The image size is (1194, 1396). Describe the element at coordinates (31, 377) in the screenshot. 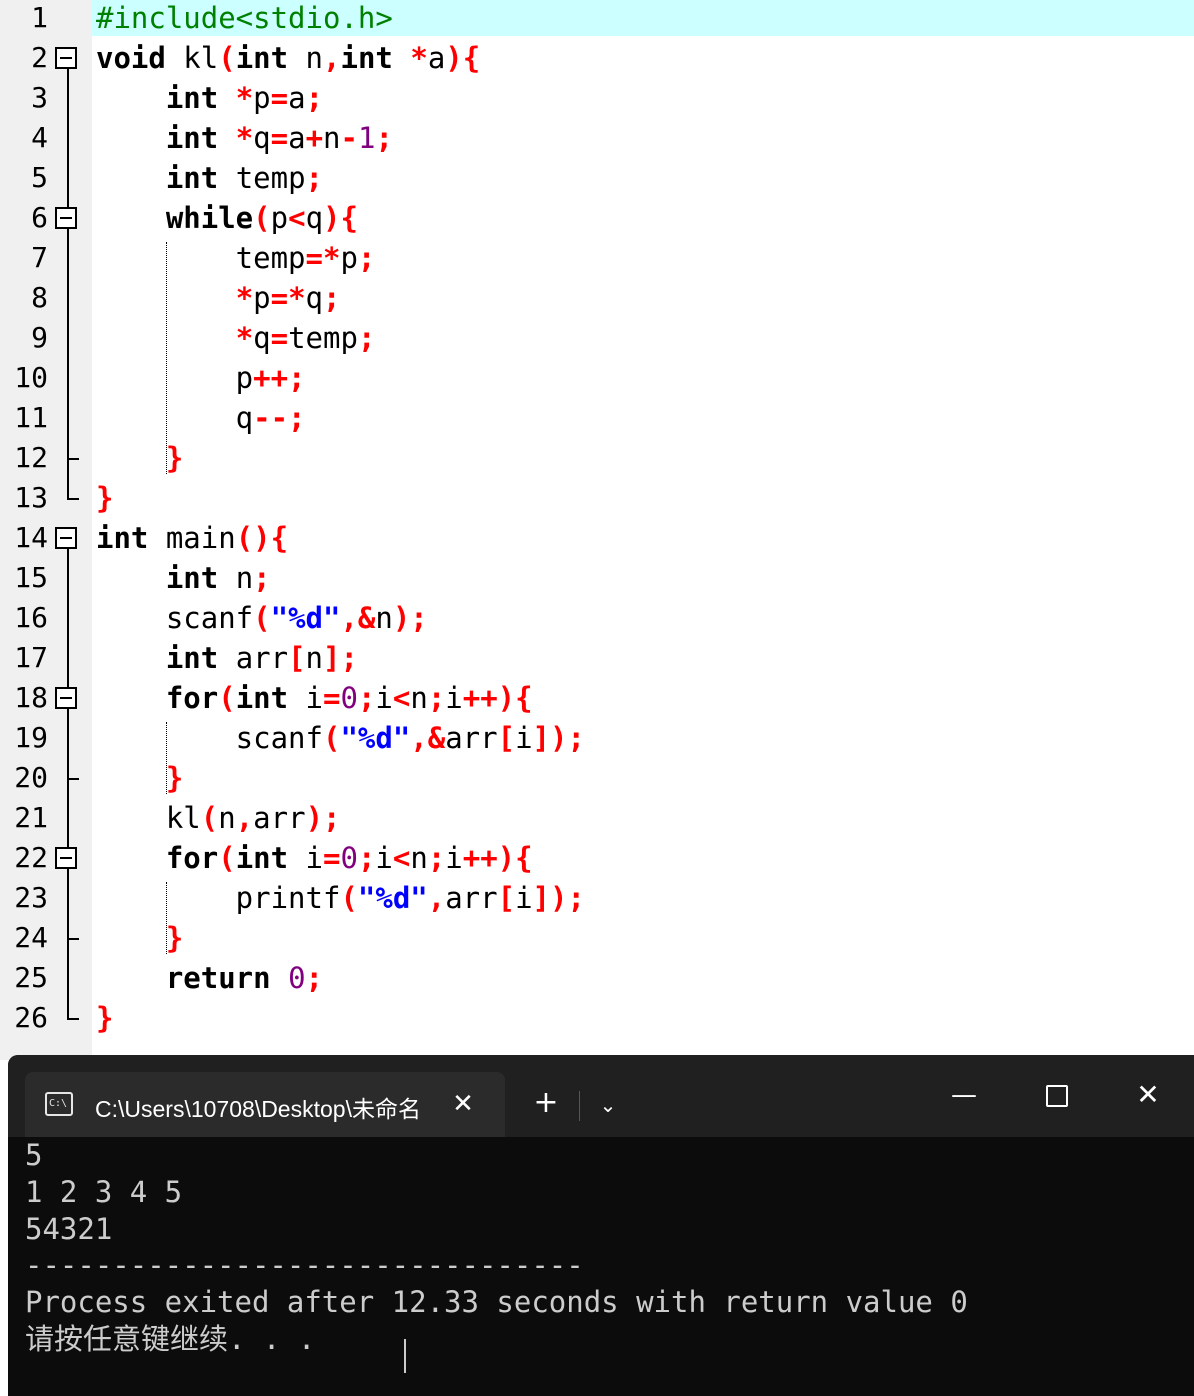

I see `line-number: 10` at that location.